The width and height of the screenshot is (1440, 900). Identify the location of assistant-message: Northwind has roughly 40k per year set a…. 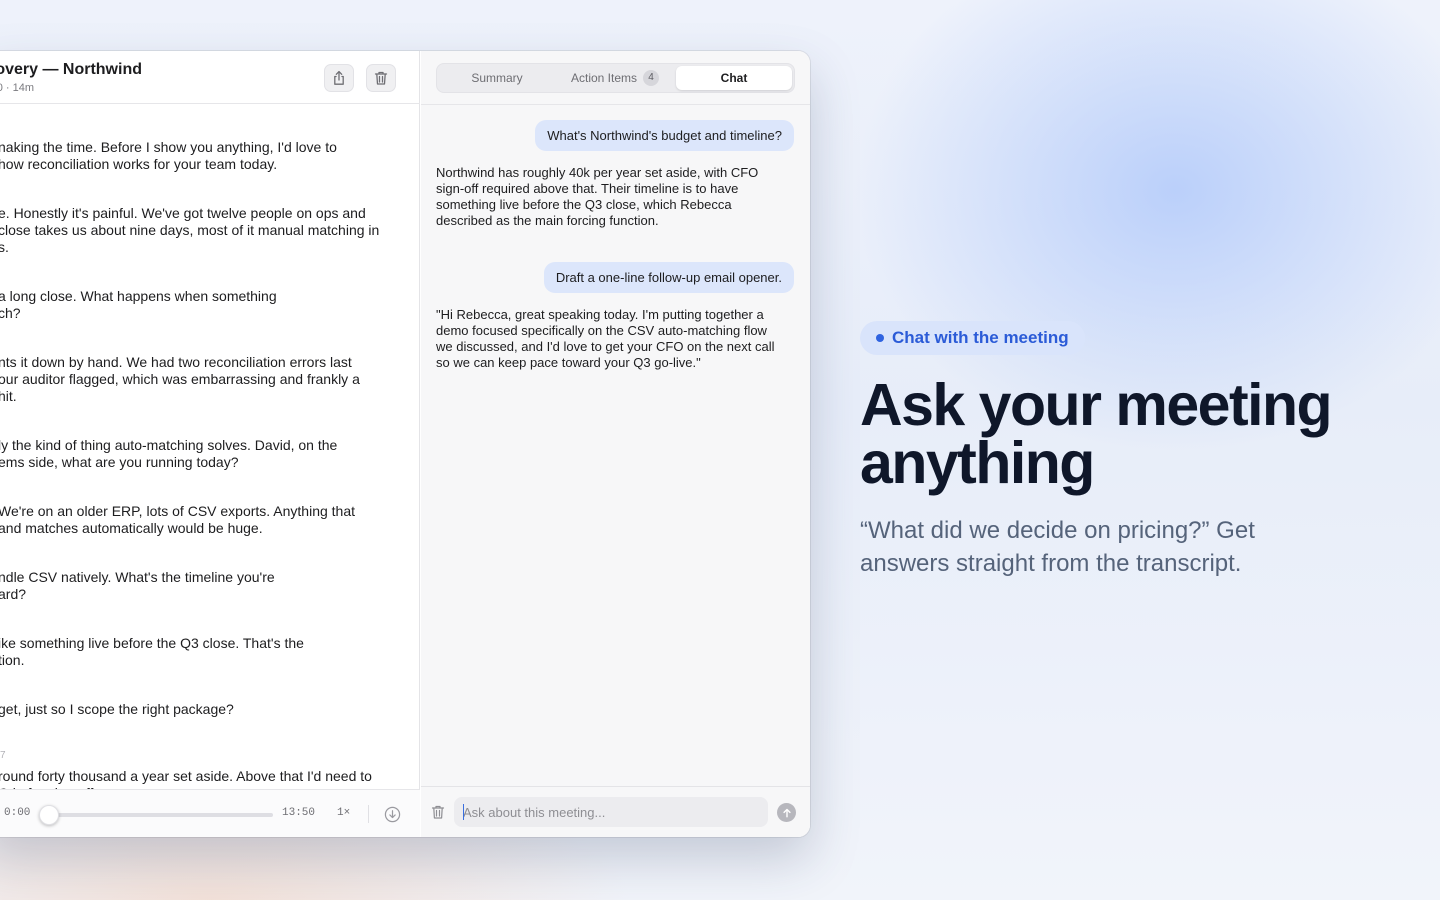
(617, 197).